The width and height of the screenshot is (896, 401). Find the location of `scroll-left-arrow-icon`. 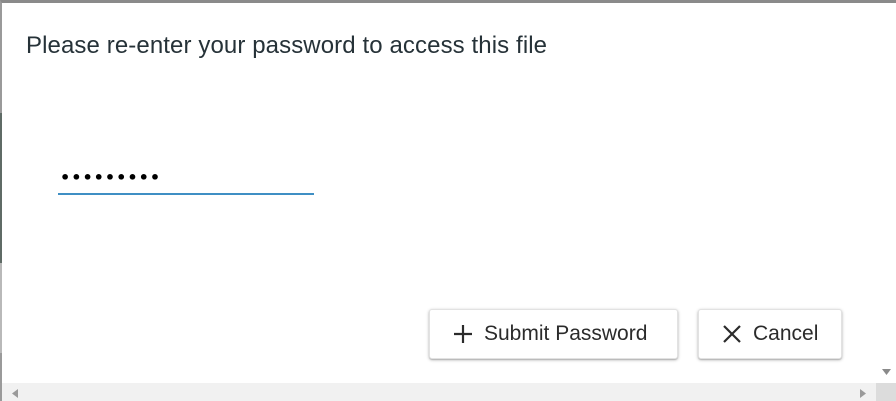

scroll-left-arrow-icon is located at coordinates (14, 392).